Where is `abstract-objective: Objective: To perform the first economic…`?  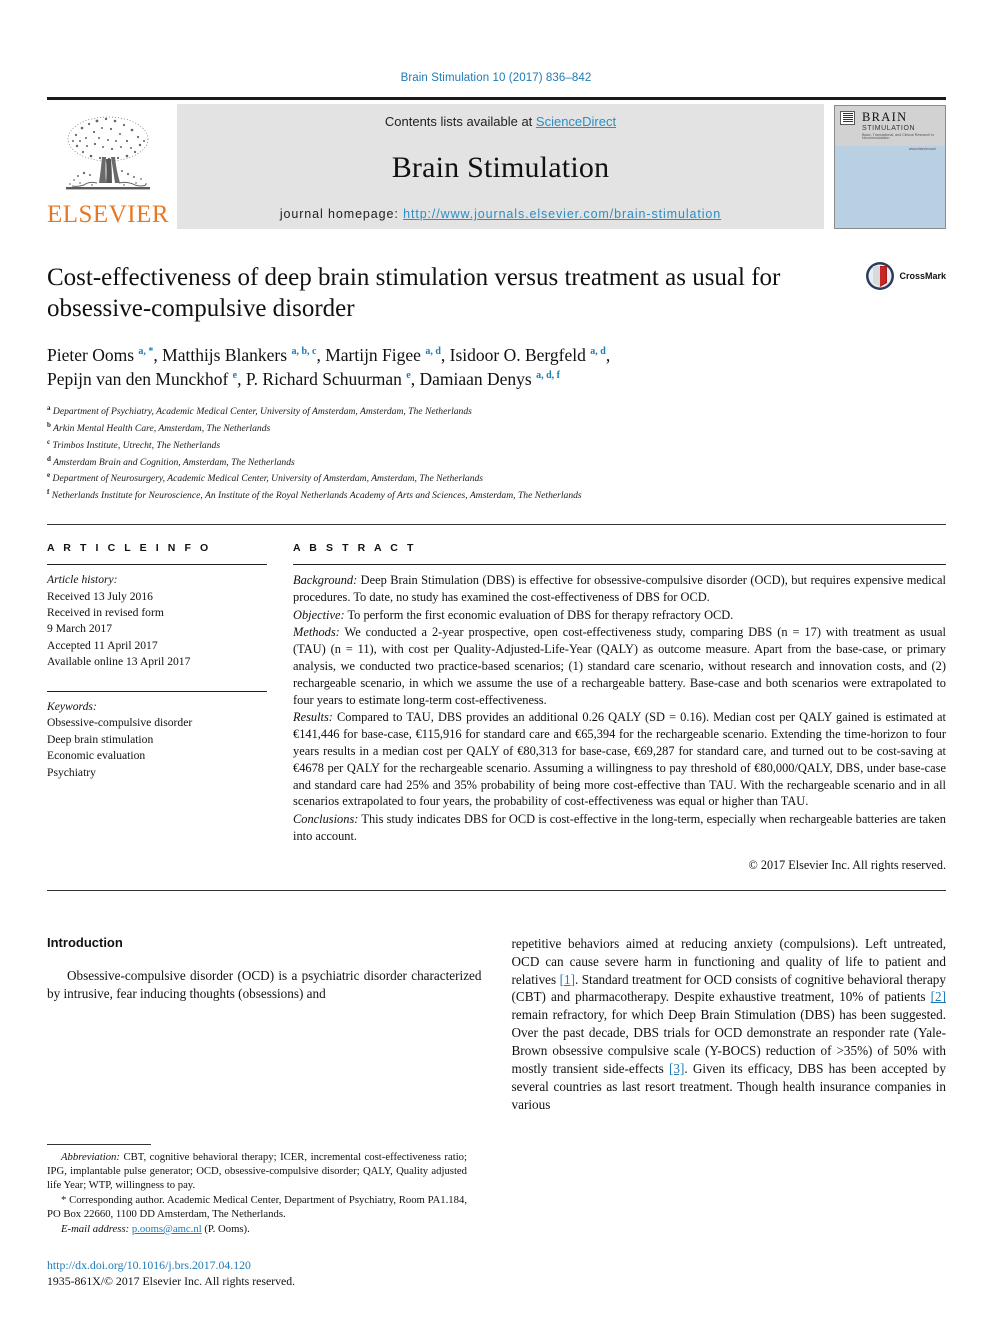 abstract-objective: Objective: To perform the first economic… is located at coordinates (619, 615).